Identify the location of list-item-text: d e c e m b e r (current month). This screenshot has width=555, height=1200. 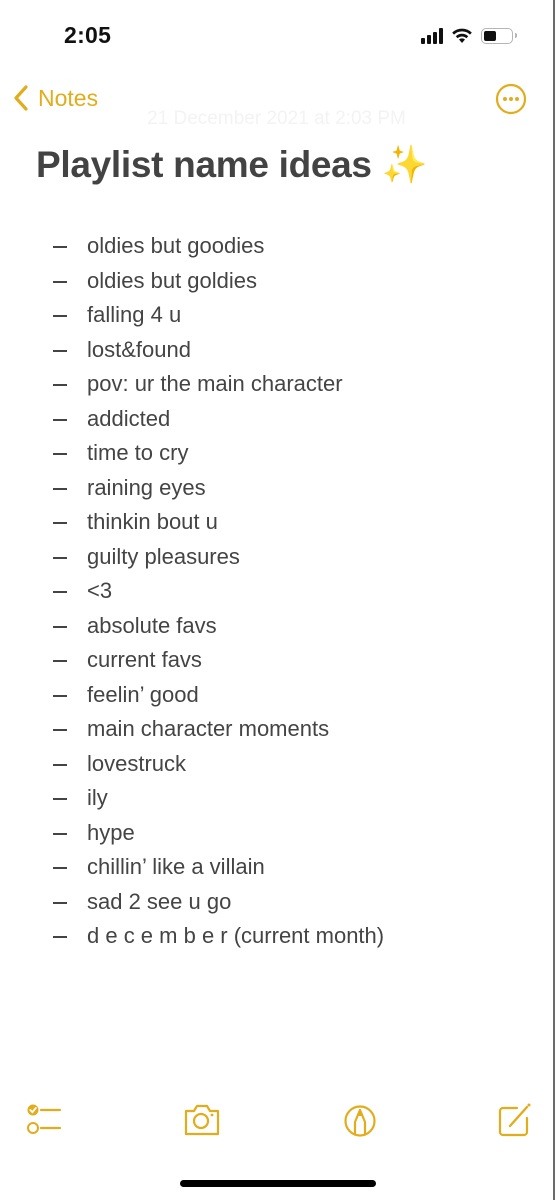
(236, 936).